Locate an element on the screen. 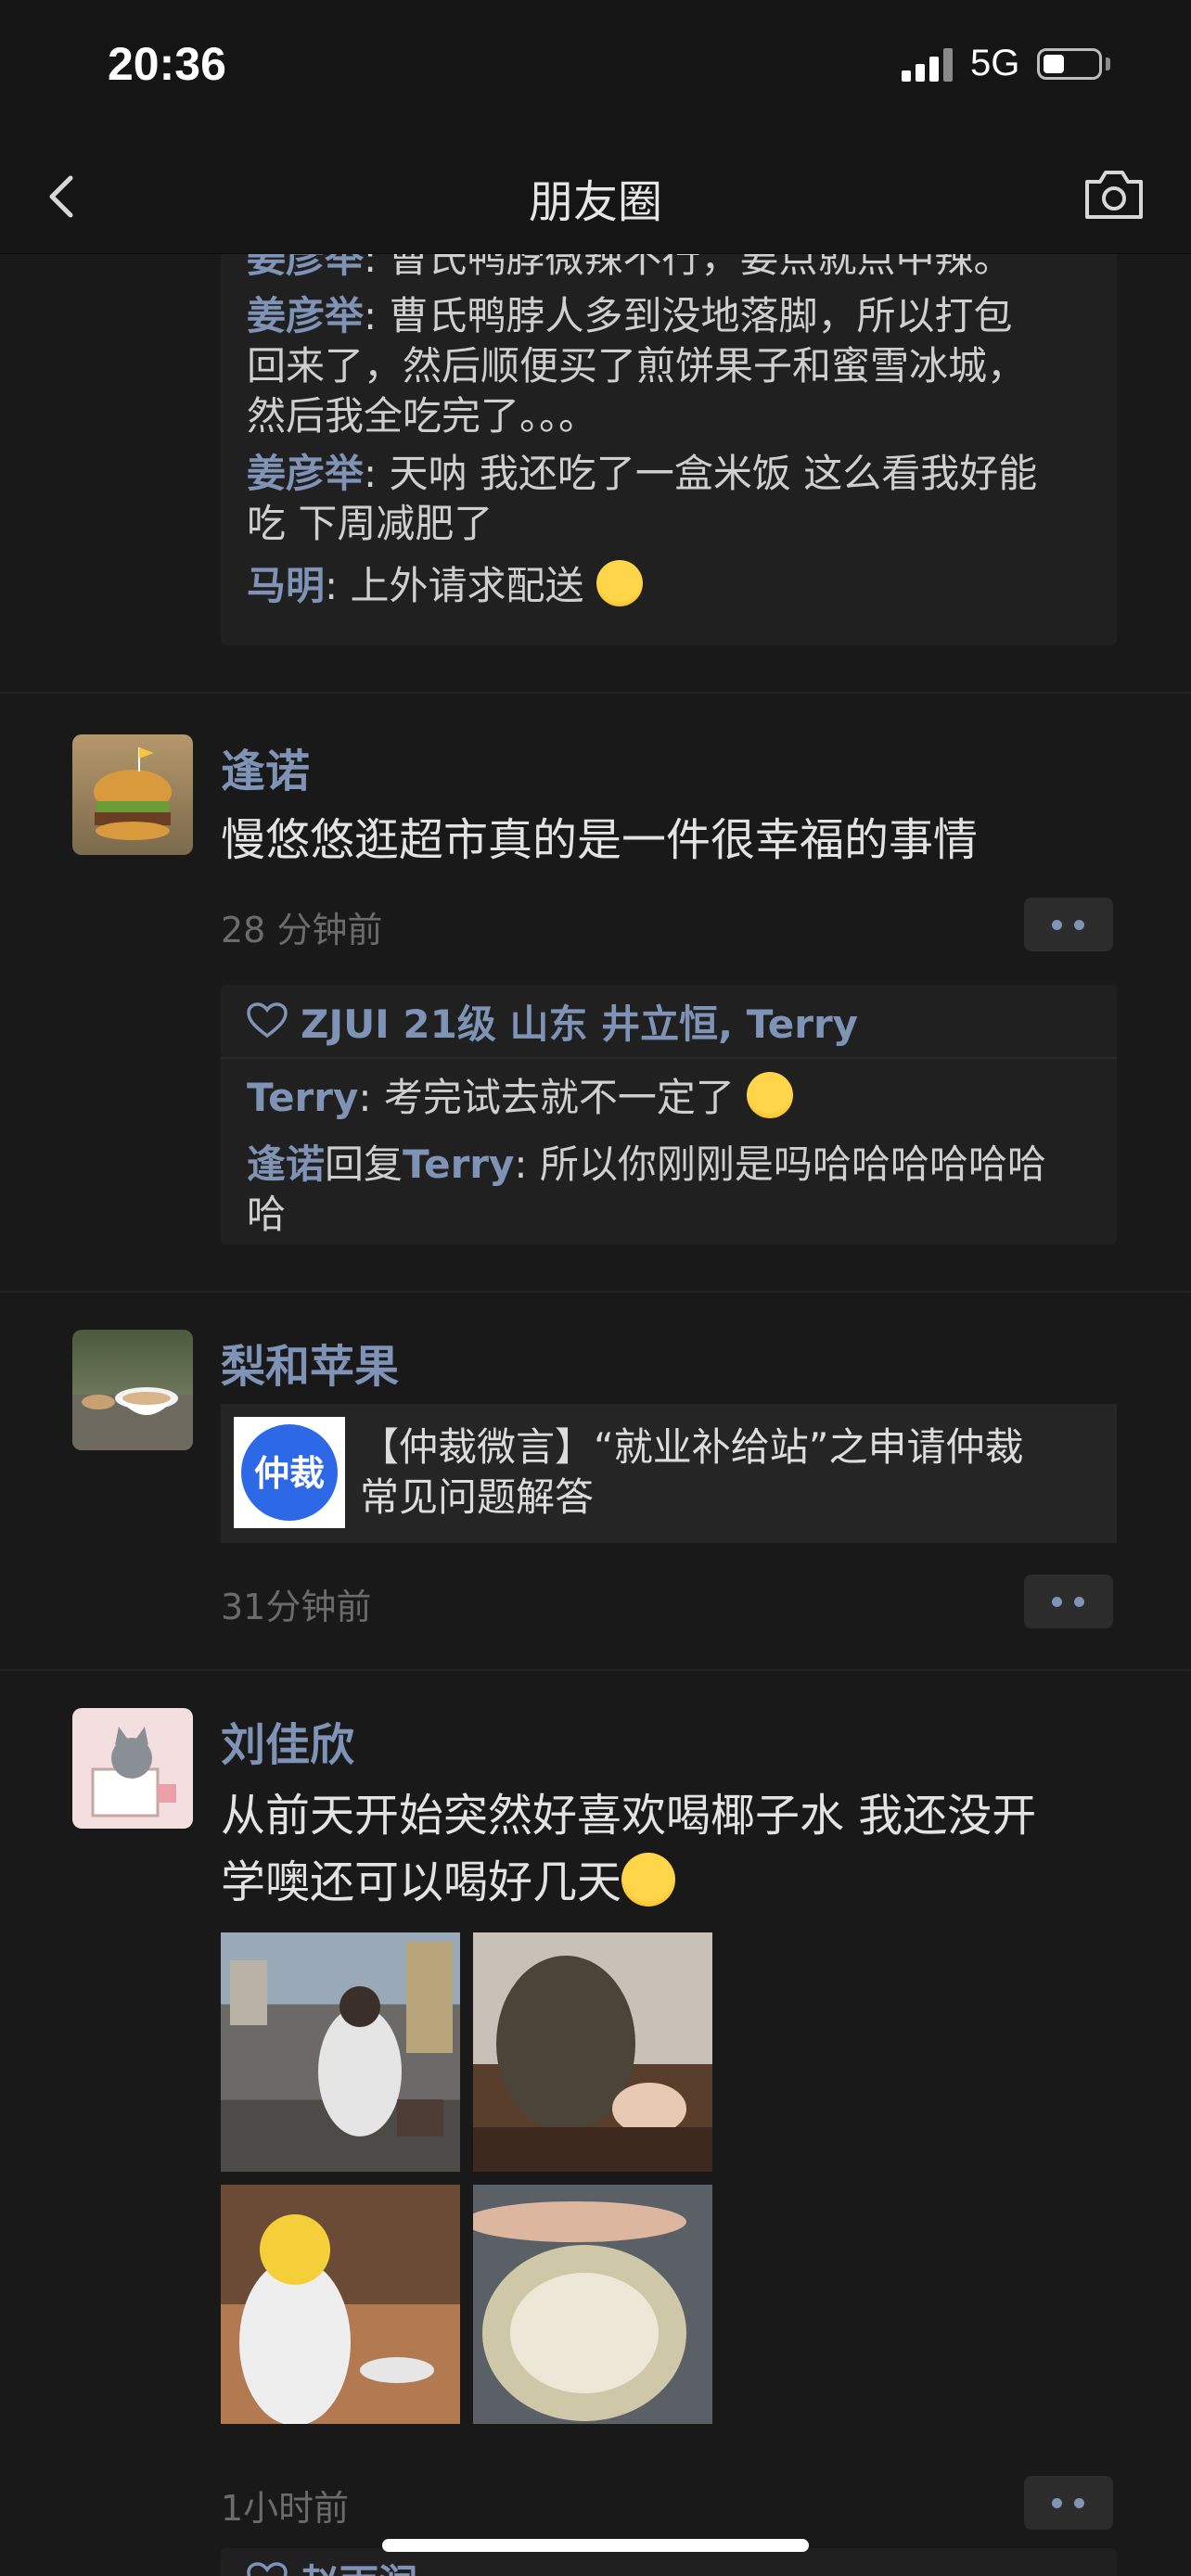 This screenshot has height=2576, width=1191. comment-line-cont: 然后我全吃完了。。。 is located at coordinates (423, 416).